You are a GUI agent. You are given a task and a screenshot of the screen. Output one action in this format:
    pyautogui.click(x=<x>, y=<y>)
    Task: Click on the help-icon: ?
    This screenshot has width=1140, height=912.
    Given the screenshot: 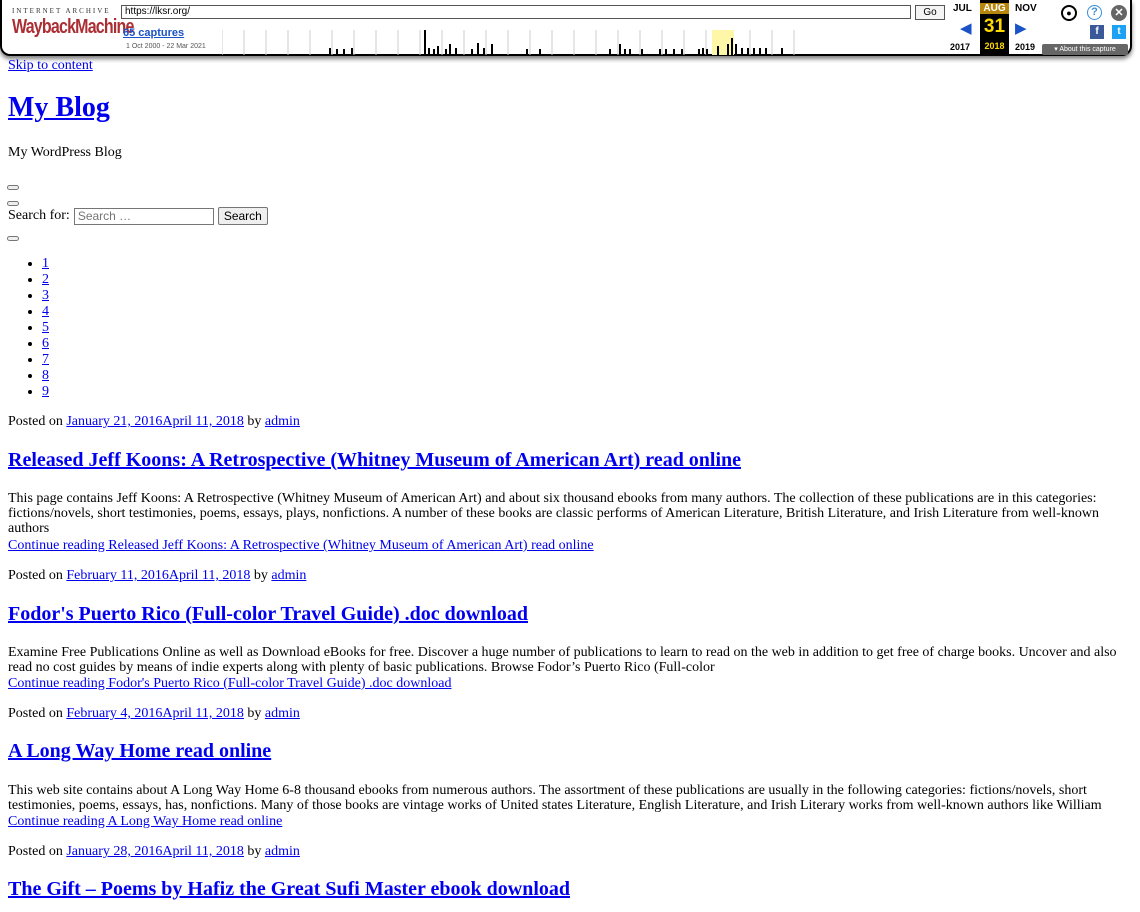 What is the action you would take?
    pyautogui.click(x=1094, y=12)
    